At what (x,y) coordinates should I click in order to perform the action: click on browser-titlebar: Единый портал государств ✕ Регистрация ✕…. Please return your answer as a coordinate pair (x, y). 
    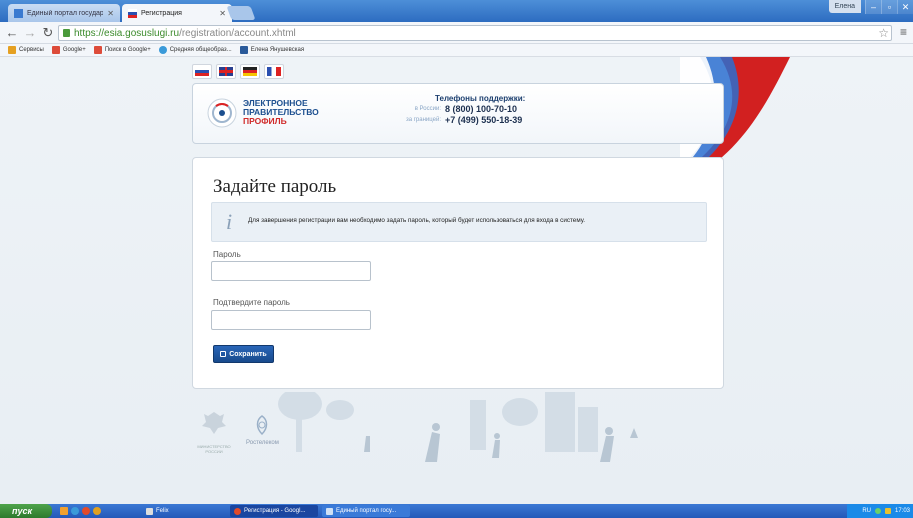
    Looking at the image, I should click on (456, 11).